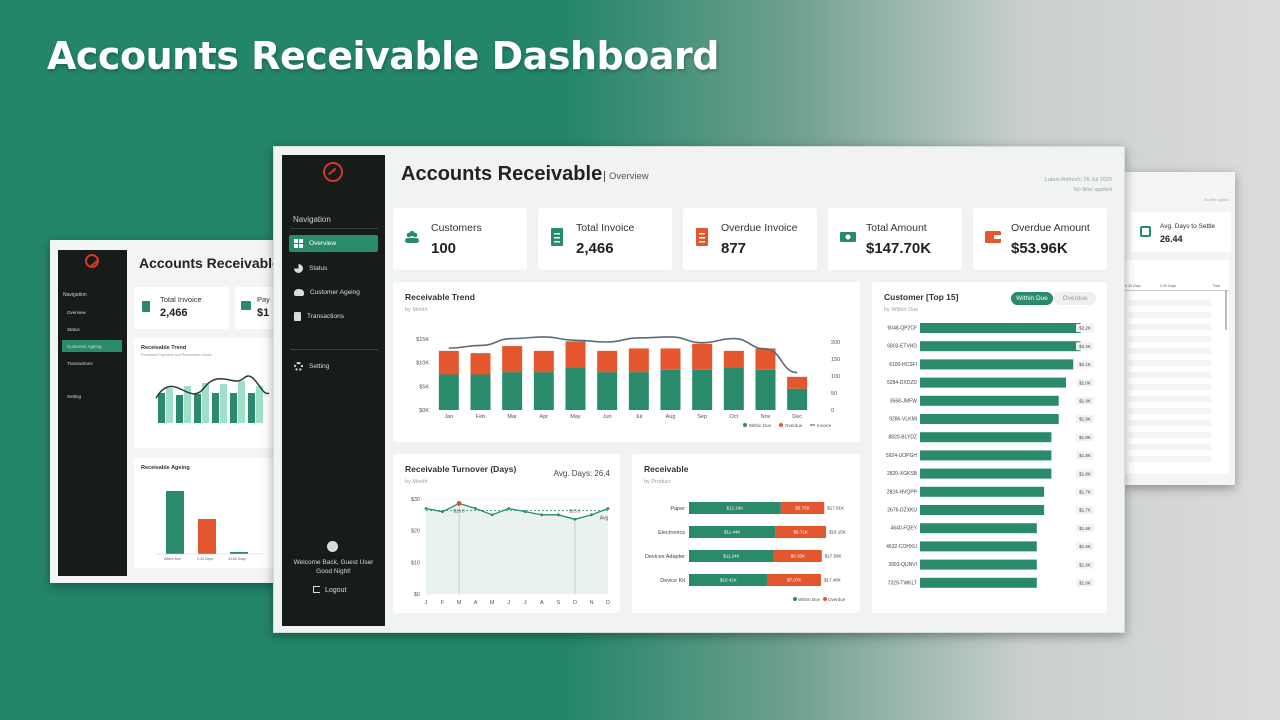 The width and height of the screenshot is (1280, 720). I want to click on overdue-invoice-icon, so click(702, 237).